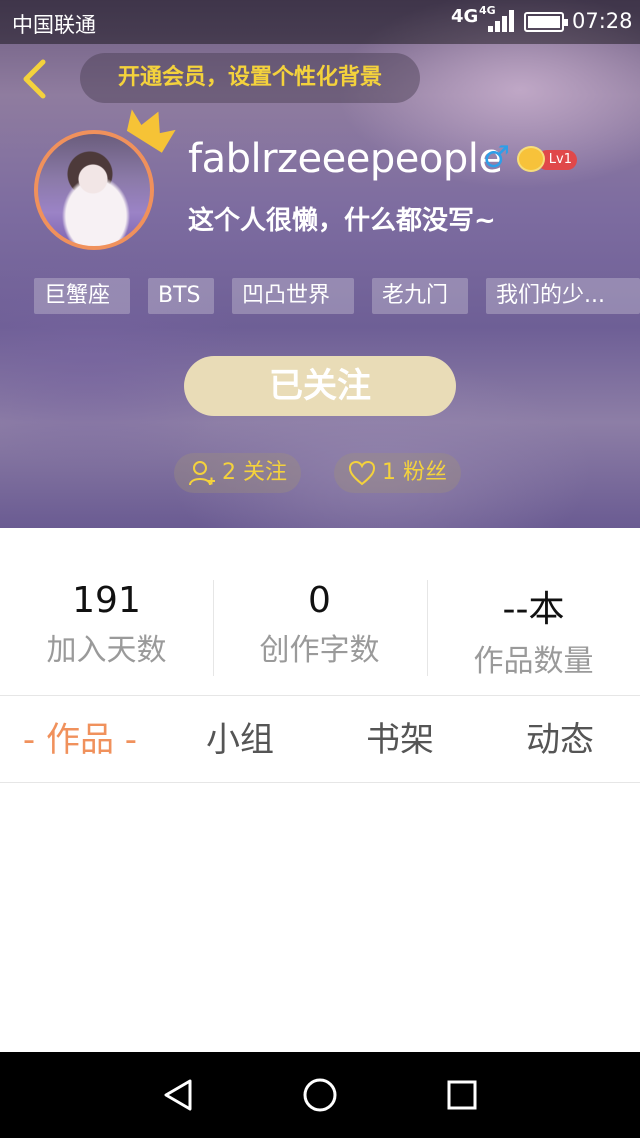  I want to click on profile-bio: 这个人很懒，什么都没写~, so click(342, 221).